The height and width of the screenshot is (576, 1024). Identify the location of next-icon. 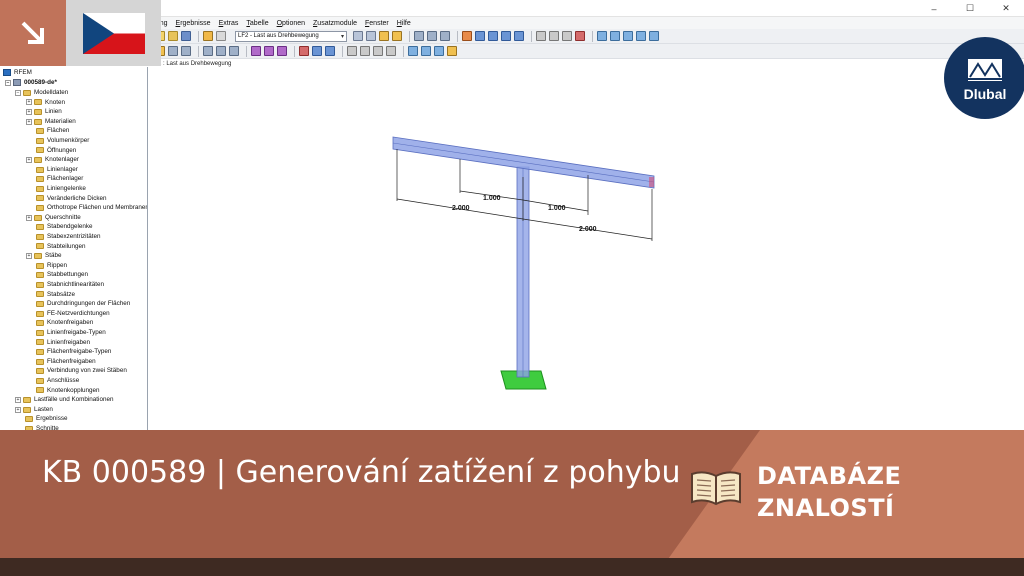
(371, 36).